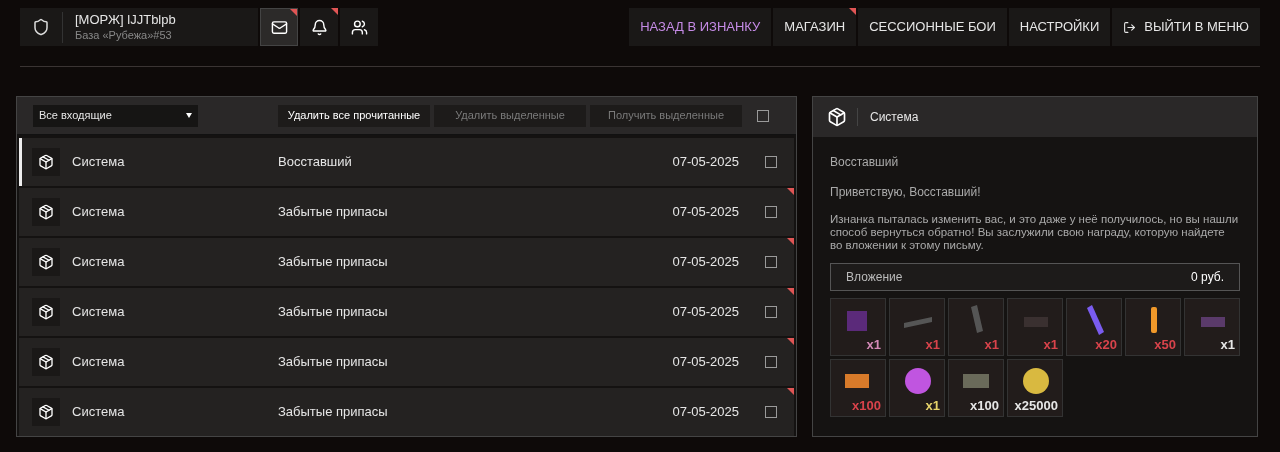 This screenshot has height=452, width=1280. What do you see at coordinates (124, 35) in the screenshot?
I see `base-label: База «Рубежа»#53` at bounding box center [124, 35].